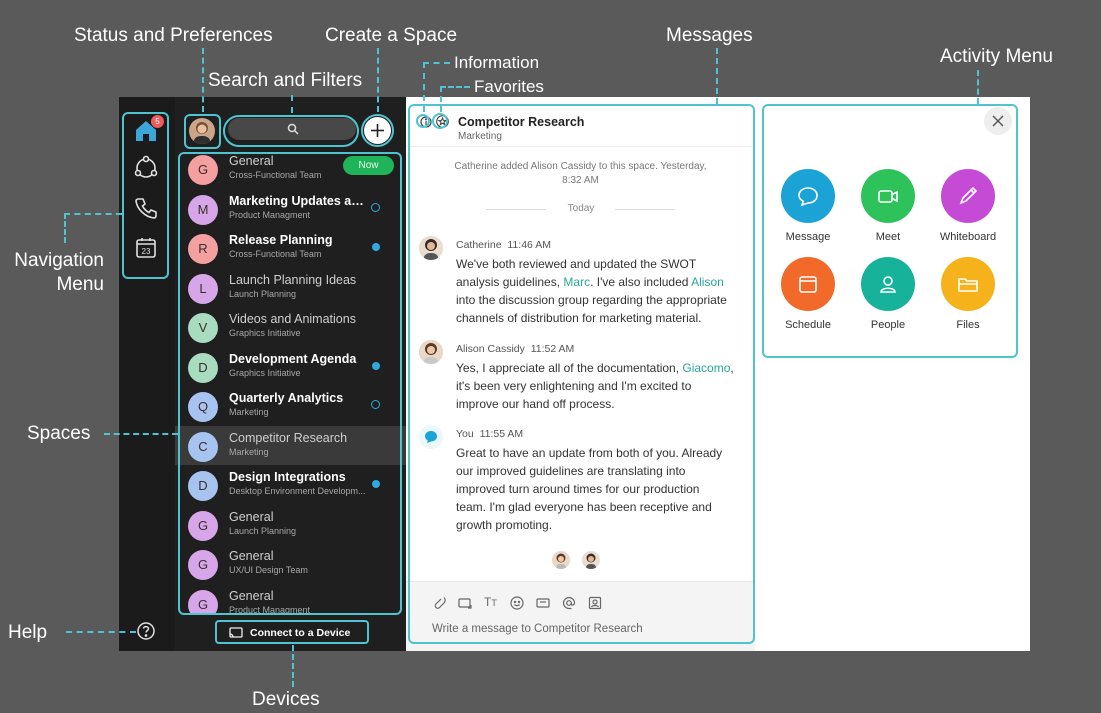 This screenshot has height=713, width=1101. Describe the element at coordinates (290, 383) in the screenshot. I see `highlight-spaces` at that location.